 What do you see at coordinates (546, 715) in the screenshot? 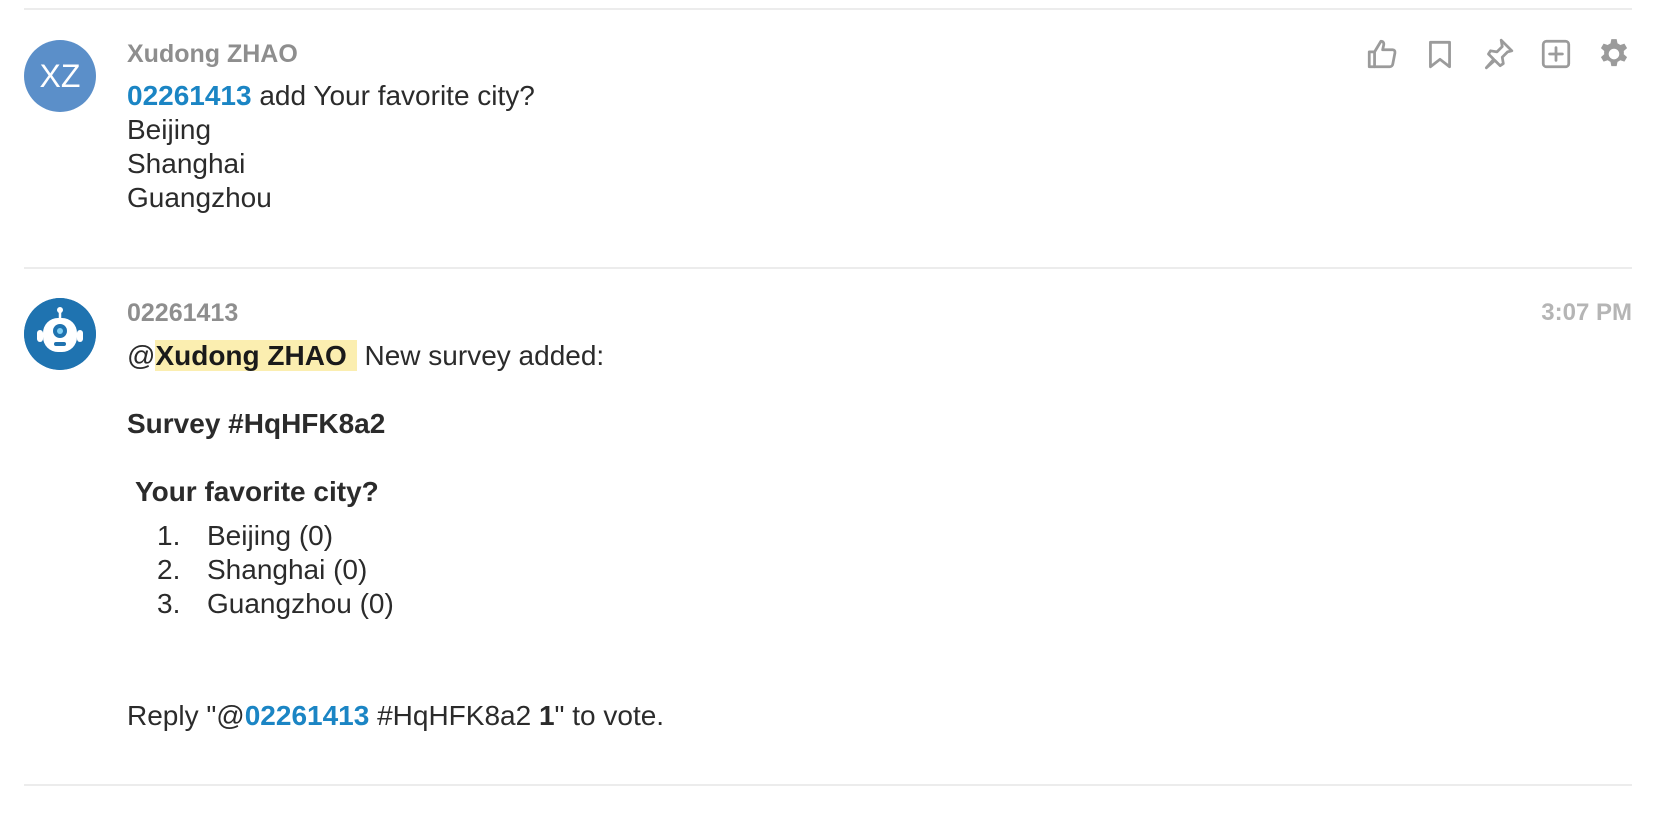
I see `vote-number: 1` at bounding box center [546, 715].